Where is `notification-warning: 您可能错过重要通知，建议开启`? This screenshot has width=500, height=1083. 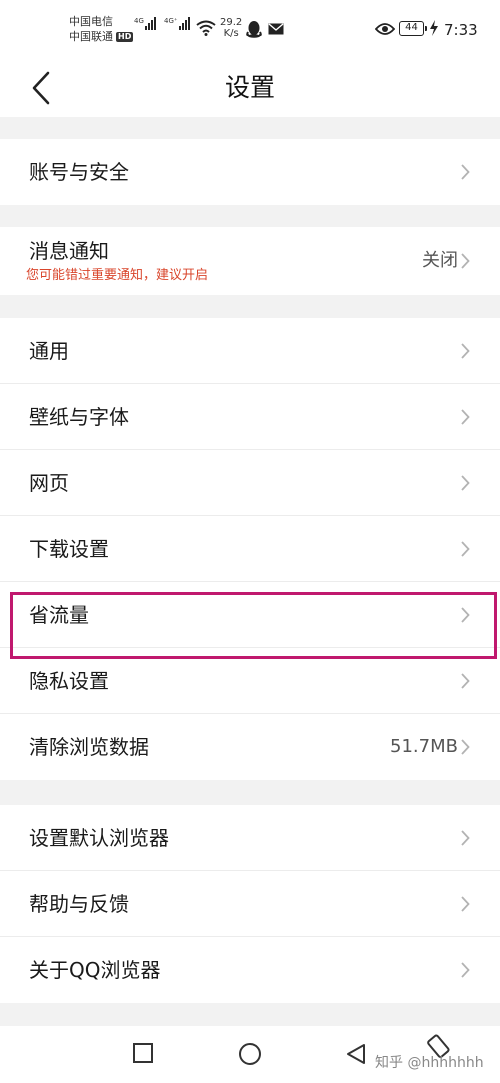
notification-warning: 您可能错过重要通知，建议开启 is located at coordinates (117, 275).